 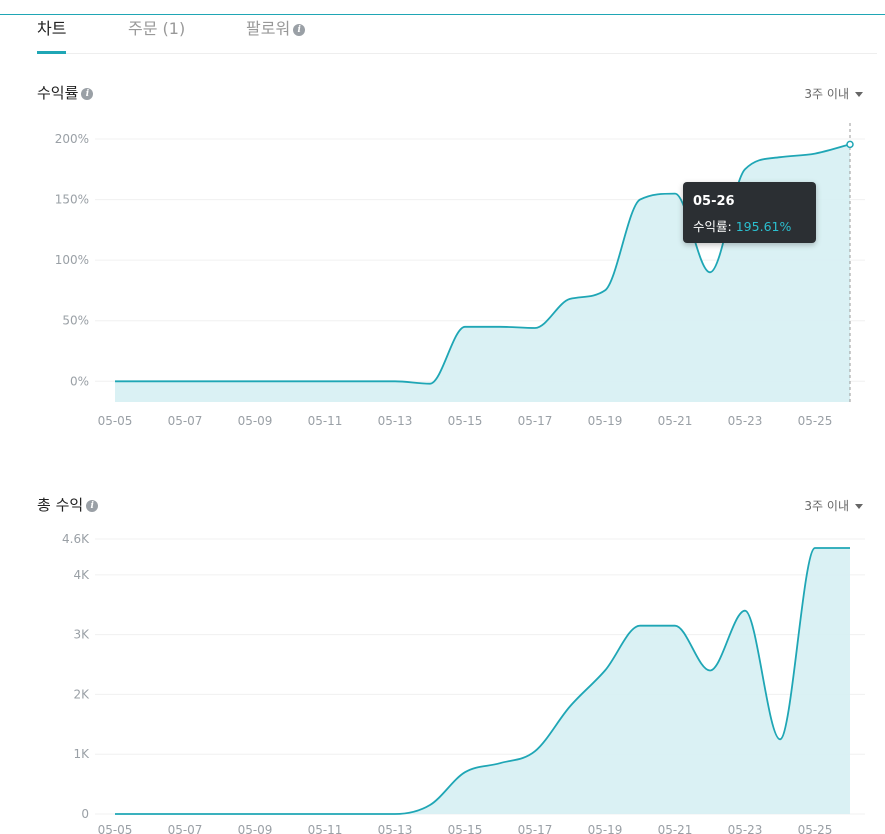 I want to click on highlight-point, so click(x=850, y=144).